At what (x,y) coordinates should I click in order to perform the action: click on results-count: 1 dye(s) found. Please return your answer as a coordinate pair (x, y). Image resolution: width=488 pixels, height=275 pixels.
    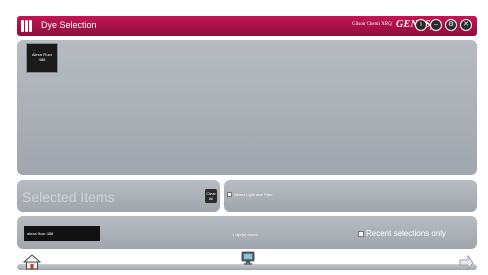
    Looking at the image, I should click on (245, 234).